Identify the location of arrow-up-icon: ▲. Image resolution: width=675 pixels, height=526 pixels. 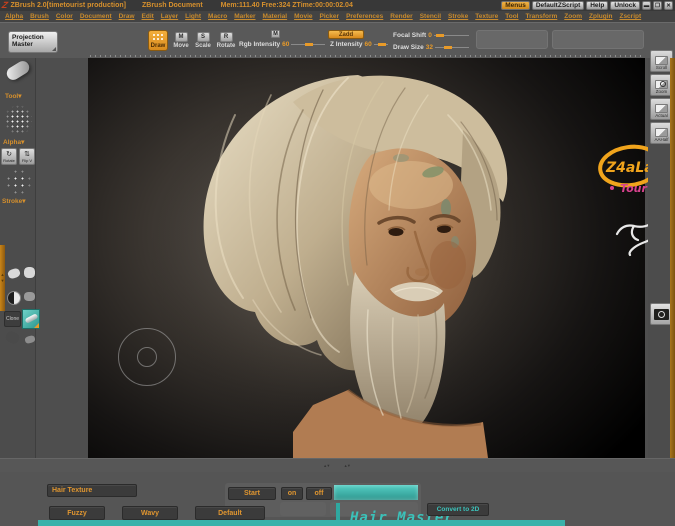
(2, 274).